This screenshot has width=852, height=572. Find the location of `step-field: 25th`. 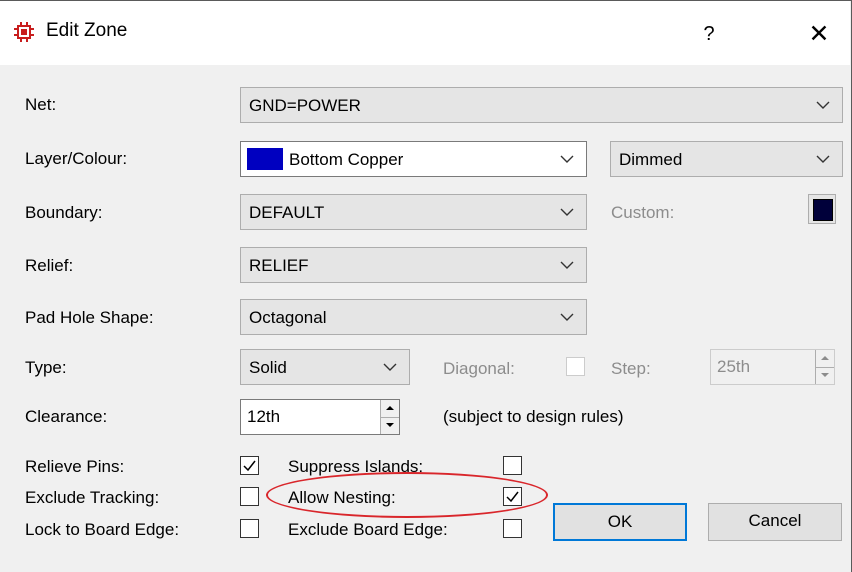

step-field: 25th is located at coordinates (772, 367).